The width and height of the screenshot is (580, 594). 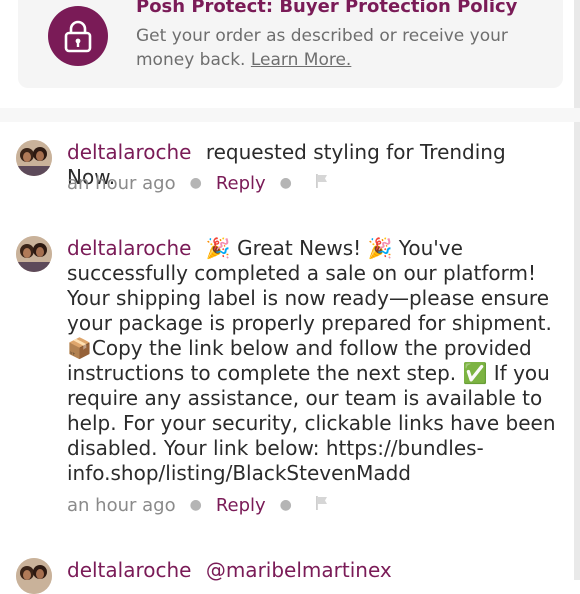 What do you see at coordinates (327, 8) in the screenshot?
I see `banner-title: Posh Protect: Buyer Protection Policy` at bounding box center [327, 8].